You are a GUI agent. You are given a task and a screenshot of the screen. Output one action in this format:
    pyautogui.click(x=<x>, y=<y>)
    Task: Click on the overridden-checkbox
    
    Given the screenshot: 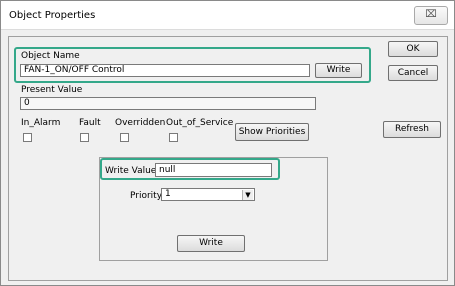 What is the action you would take?
    pyautogui.click(x=124, y=137)
    